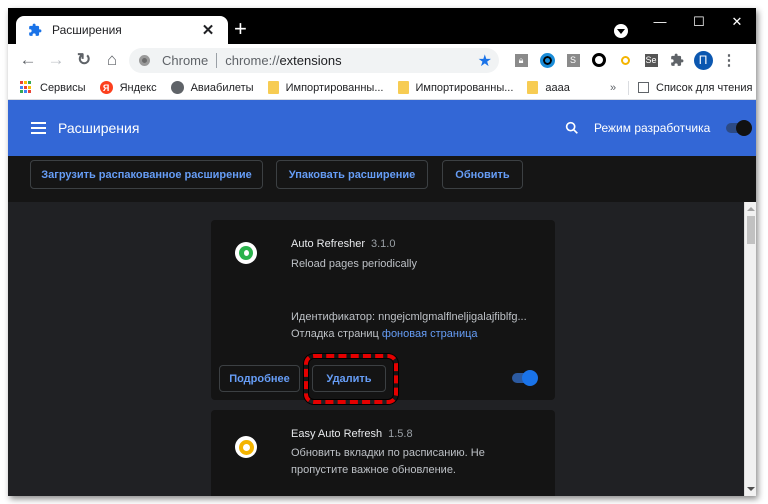 The image size is (768, 504). I want to click on scrollbar-thumb, so click(751, 230).